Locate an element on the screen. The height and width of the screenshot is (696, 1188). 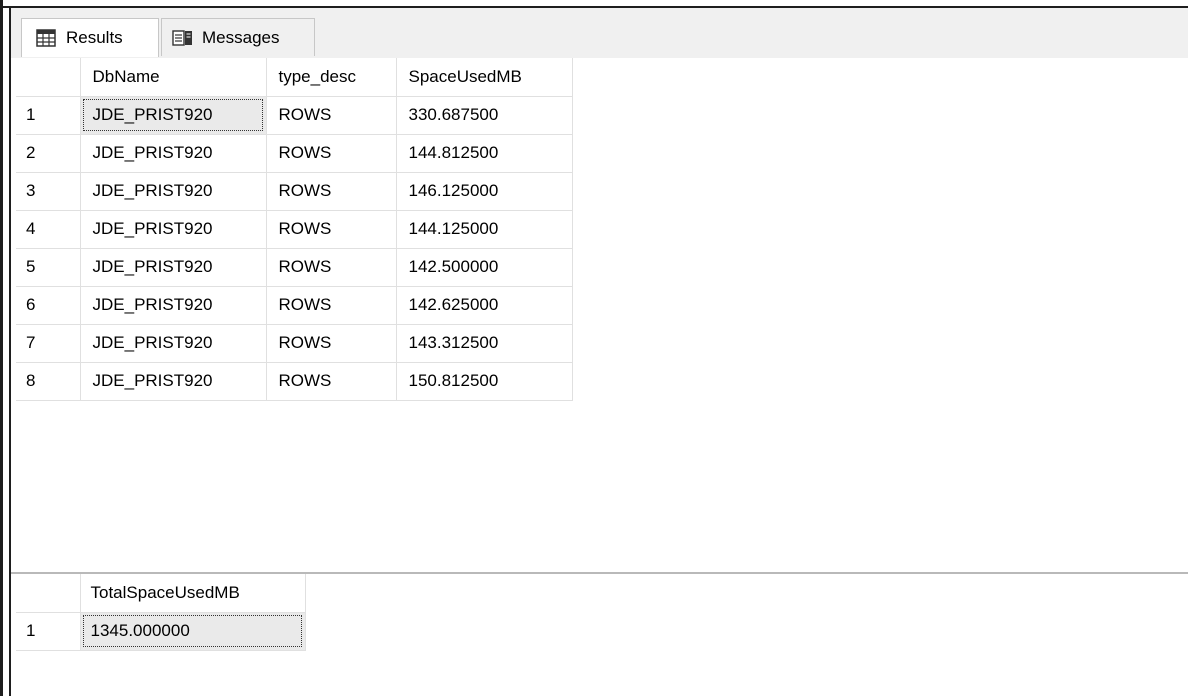
row-number: 8 is located at coordinates (48, 381).